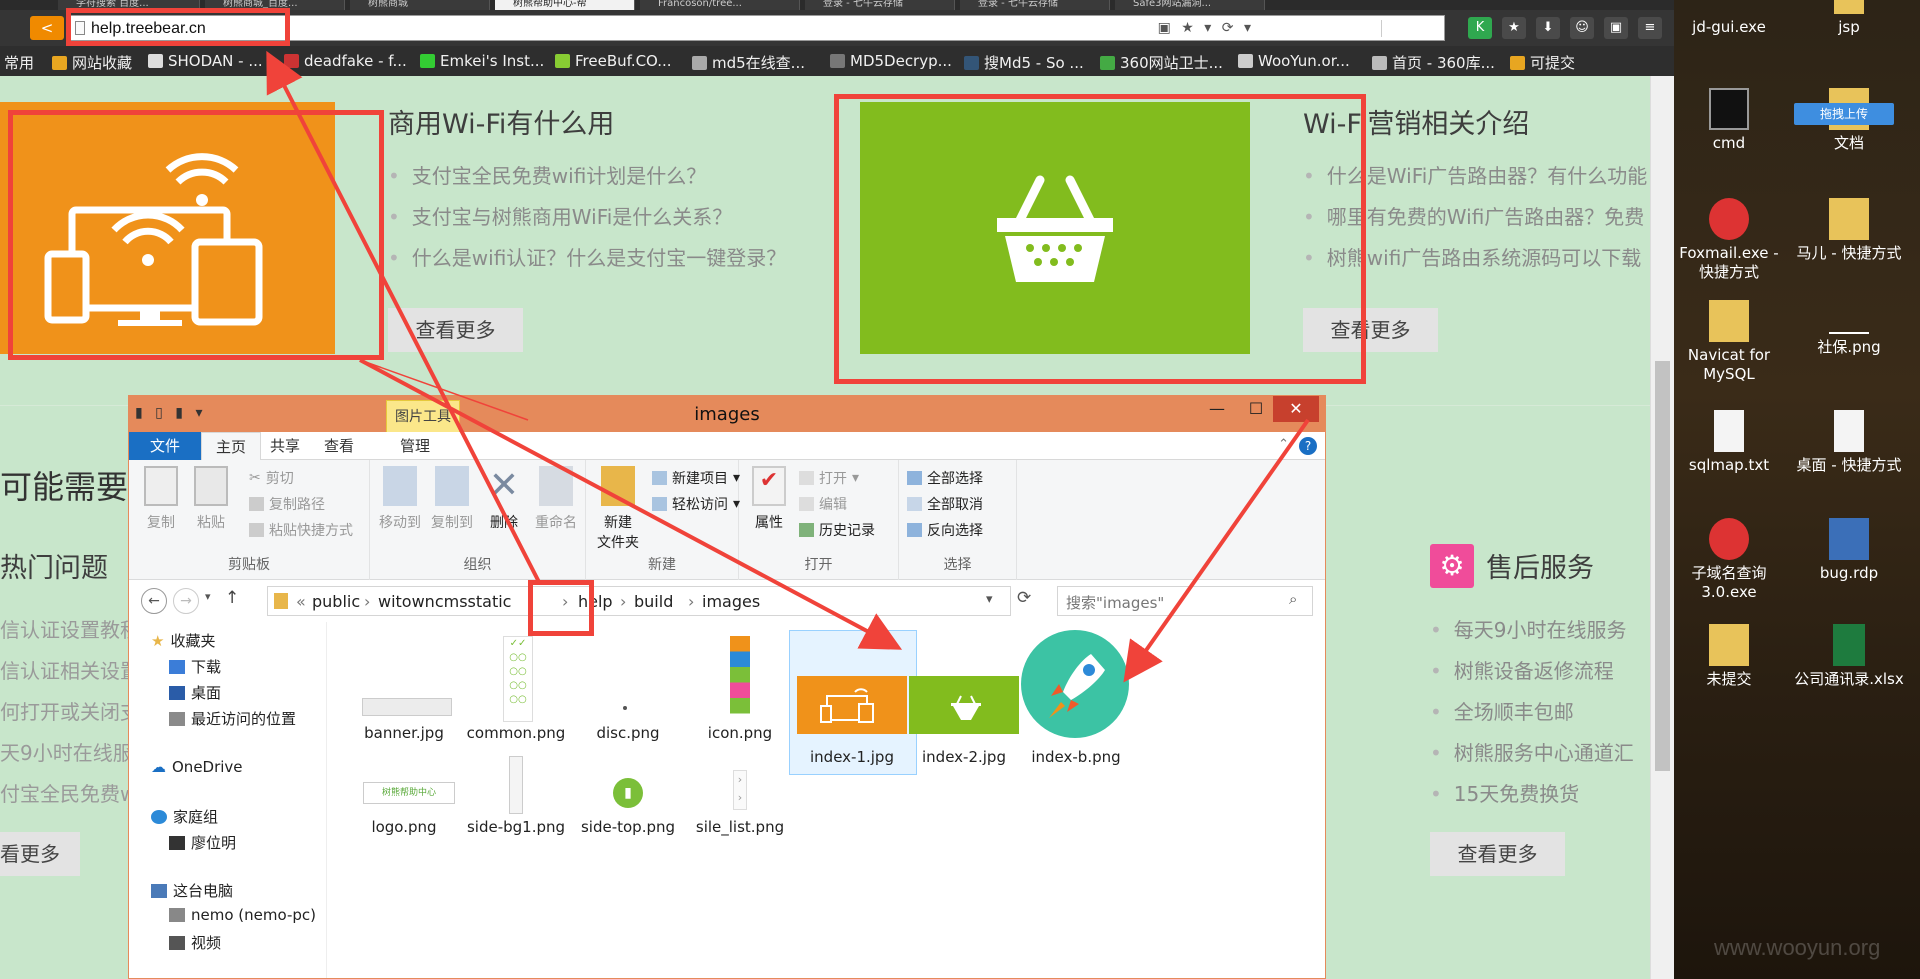 This screenshot has width=1920, height=979. Describe the element at coordinates (271, 478) in the screenshot. I see `cut-button: ✂ 剪切` at that location.